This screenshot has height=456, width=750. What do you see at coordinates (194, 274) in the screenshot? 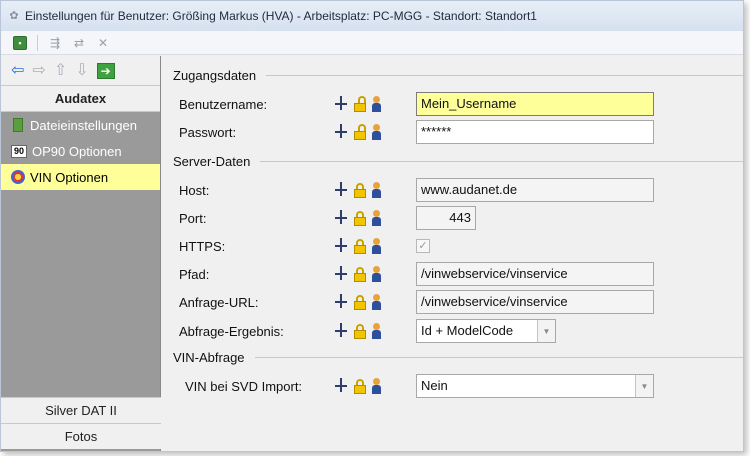
I see `path-label: Pfad:` at bounding box center [194, 274].